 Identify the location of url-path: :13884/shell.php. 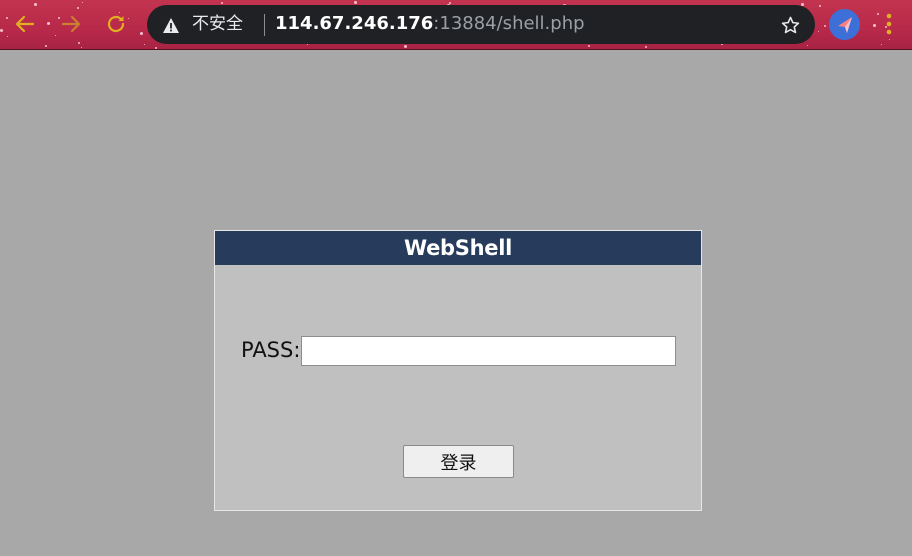
(509, 23).